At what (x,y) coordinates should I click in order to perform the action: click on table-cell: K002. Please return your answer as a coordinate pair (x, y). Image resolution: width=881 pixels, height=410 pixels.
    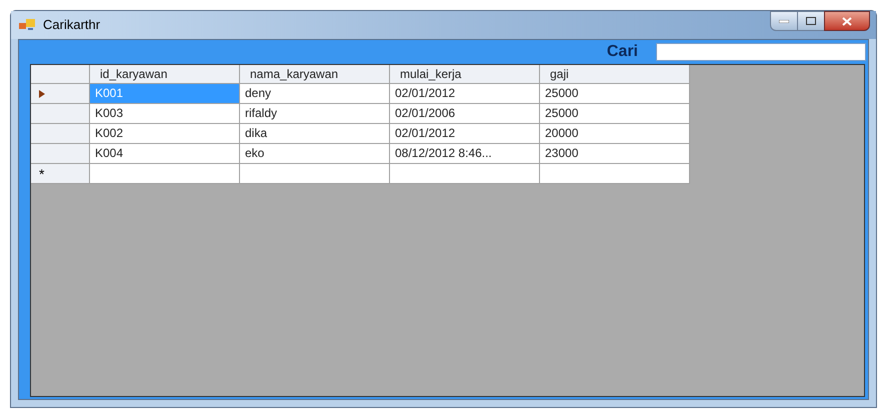
    Looking at the image, I should click on (165, 134).